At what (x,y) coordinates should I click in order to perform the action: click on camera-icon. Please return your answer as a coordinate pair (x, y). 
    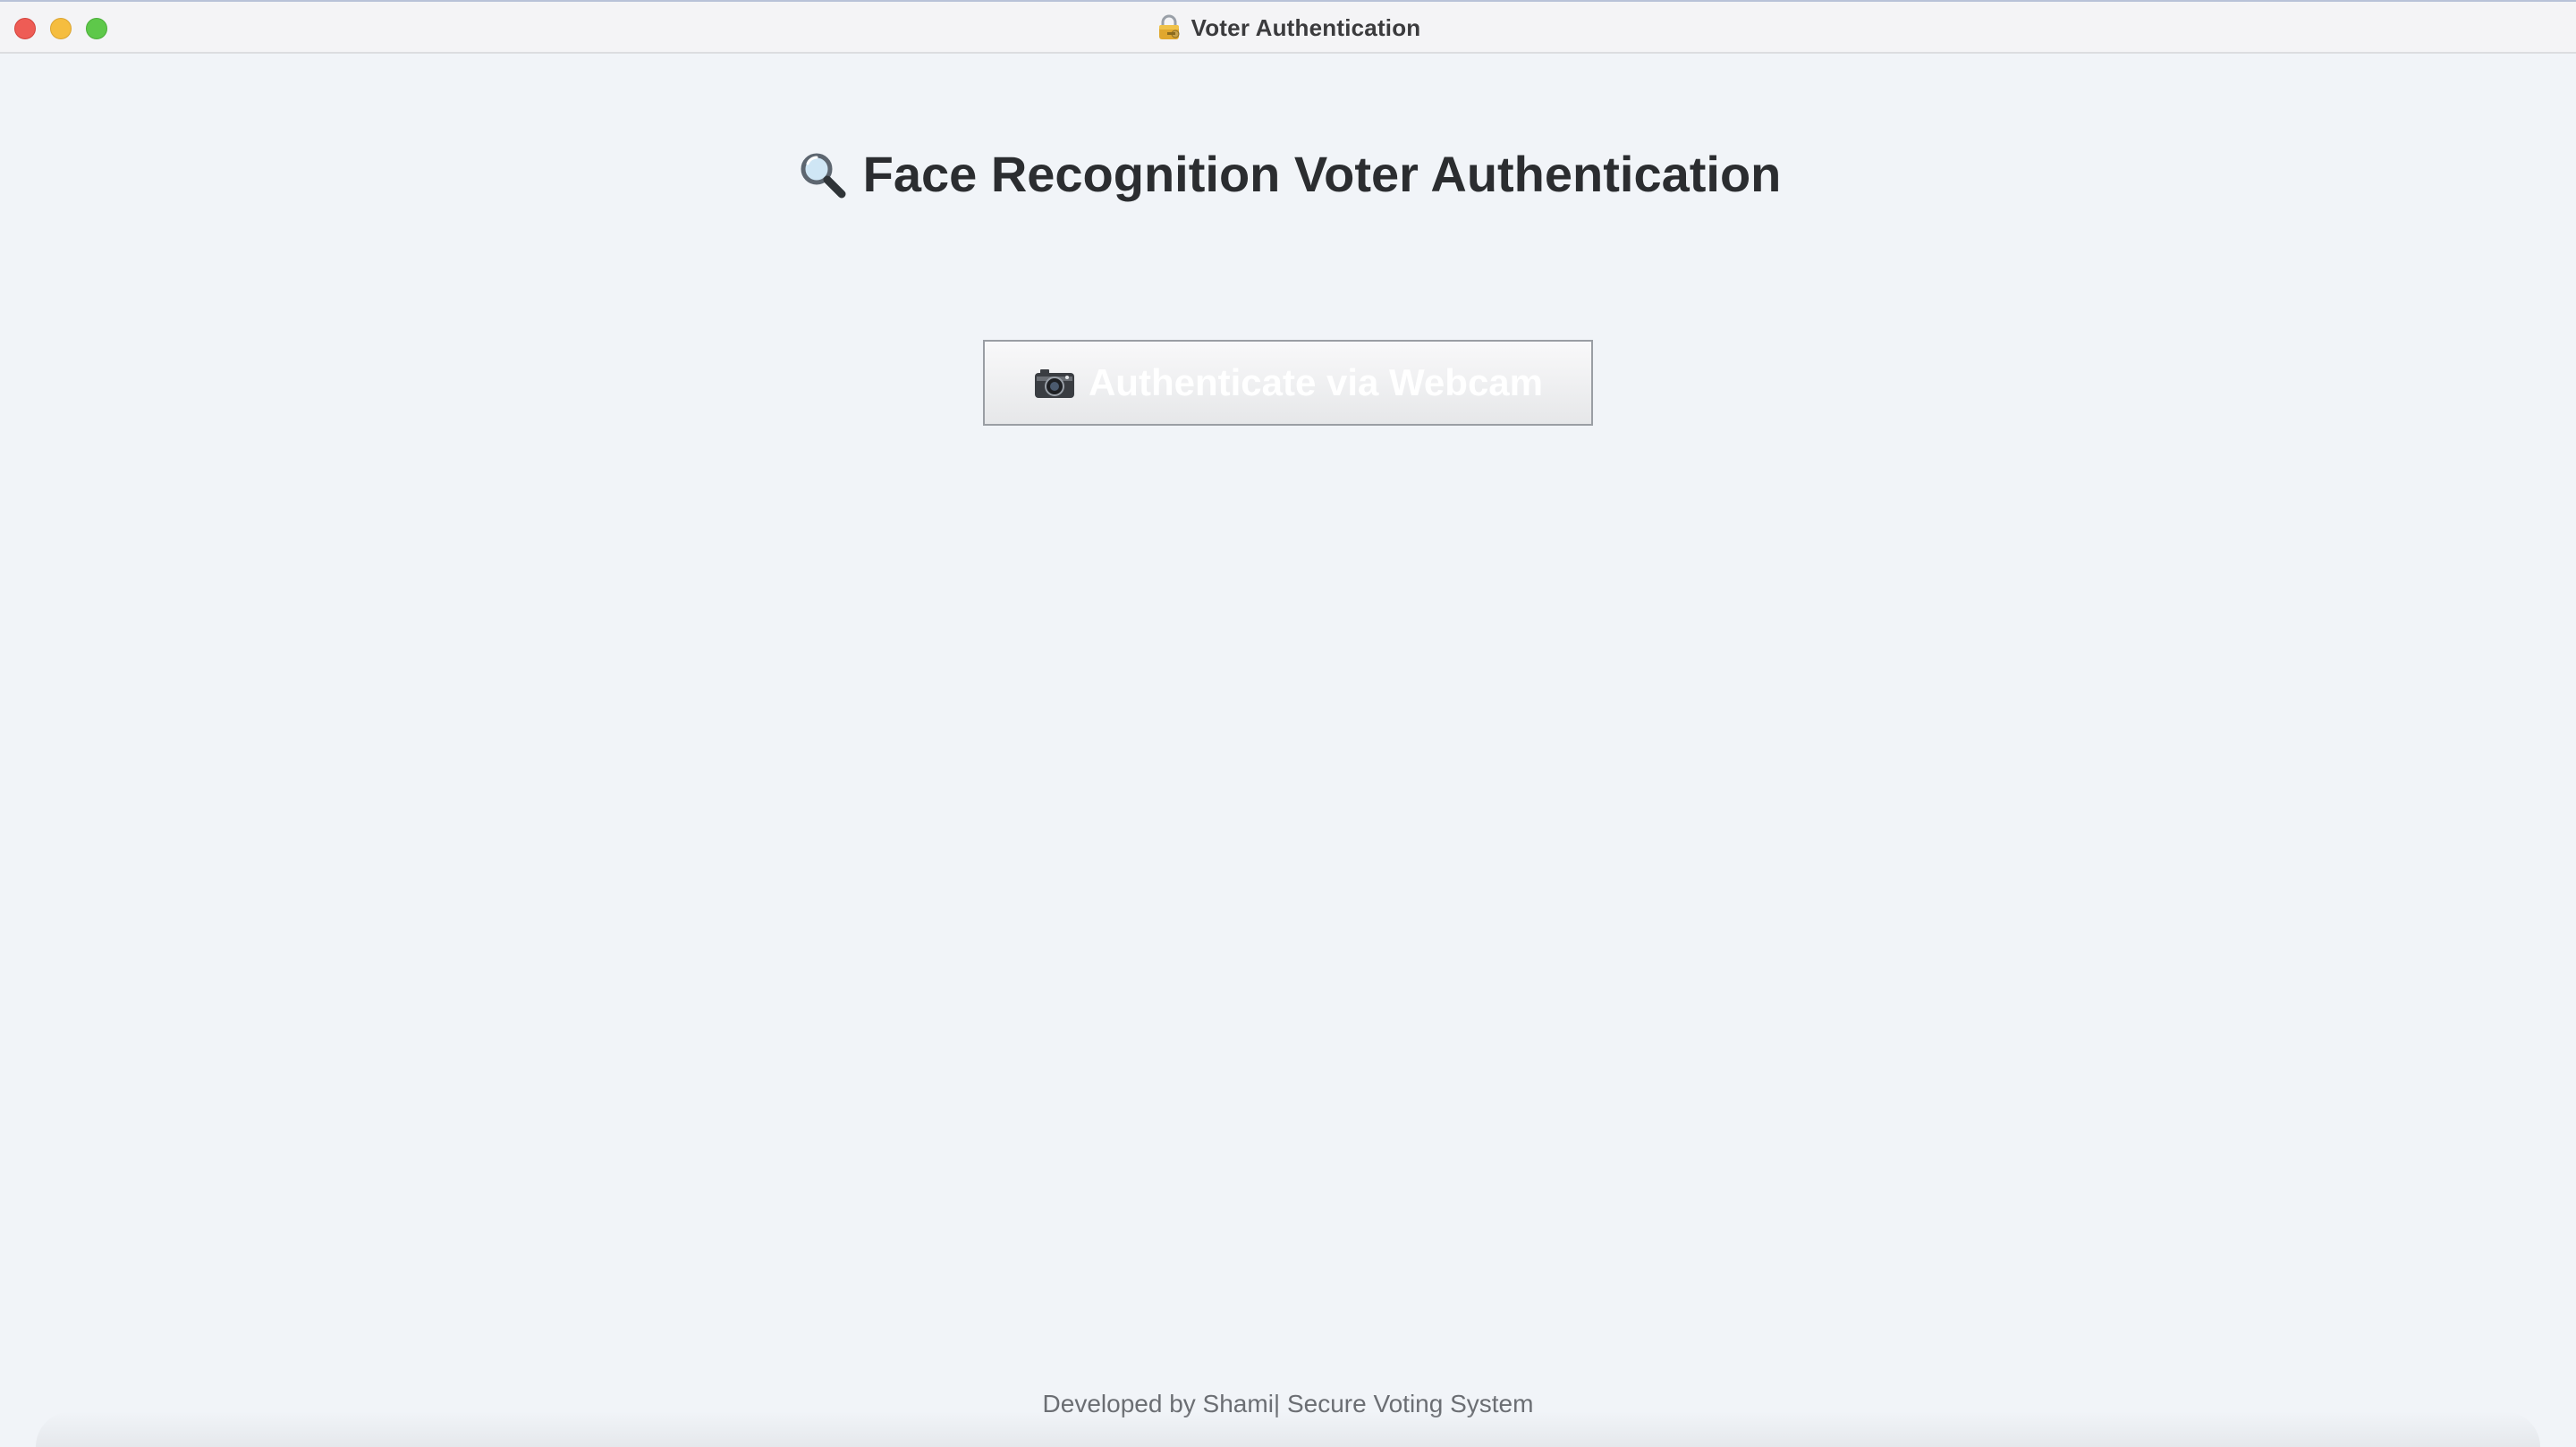
    Looking at the image, I should click on (1054, 383).